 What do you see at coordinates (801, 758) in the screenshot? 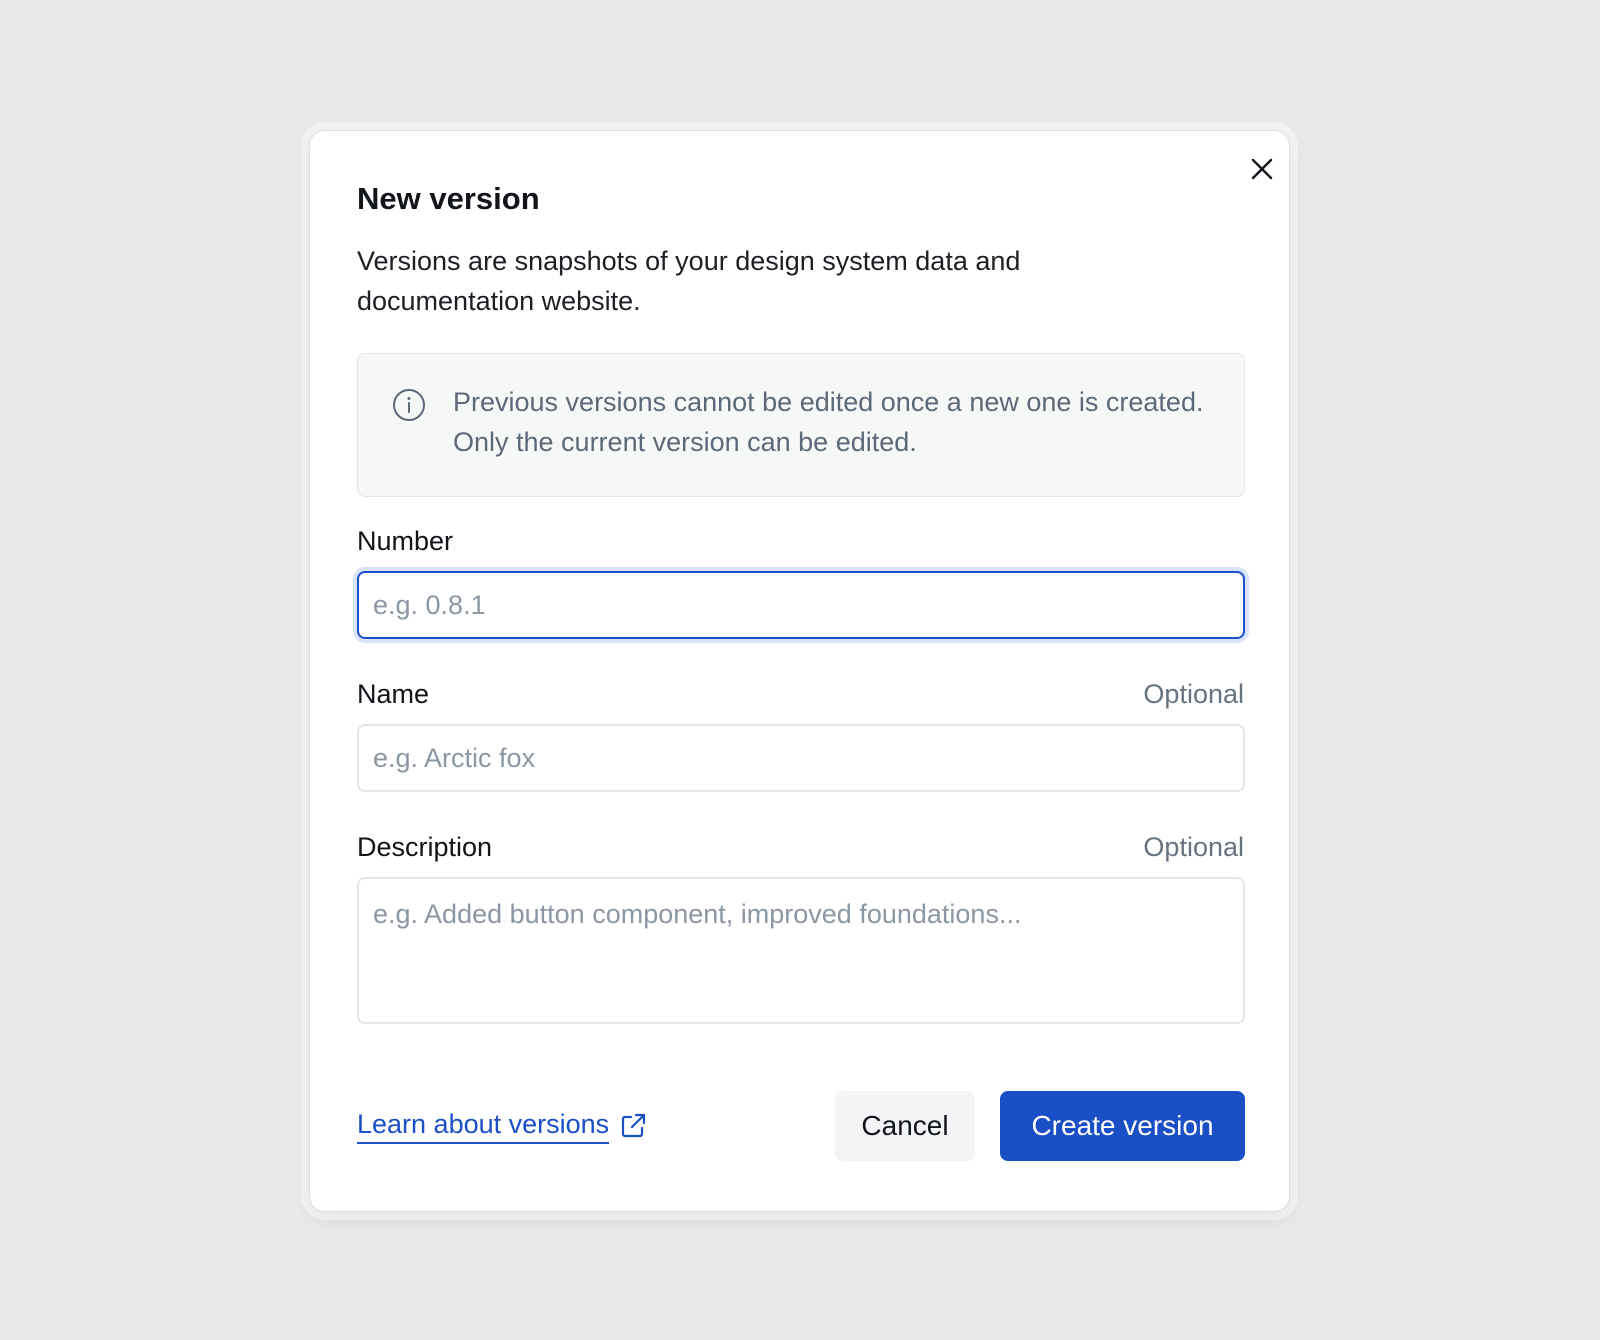
I see `name-input` at bounding box center [801, 758].